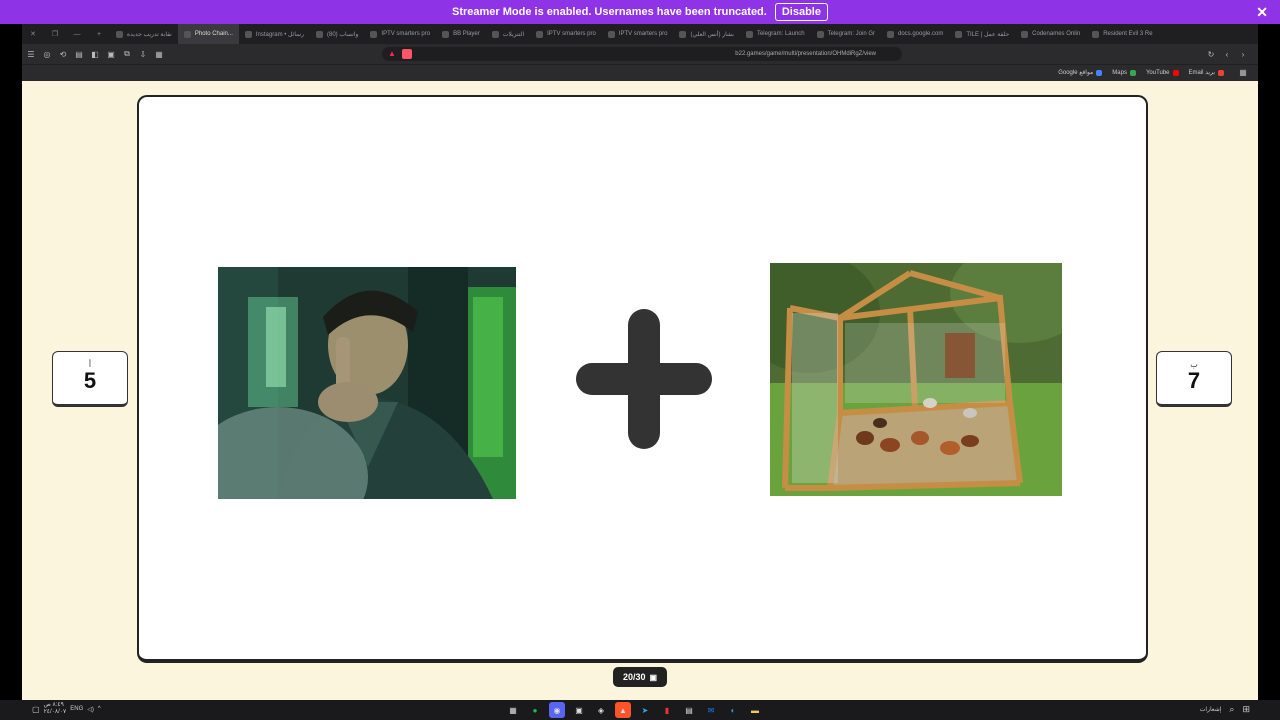  What do you see at coordinates (706, 34) in the screenshot?
I see `browser-tab: (أنس العلي) بشار` at bounding box center [706, 34].